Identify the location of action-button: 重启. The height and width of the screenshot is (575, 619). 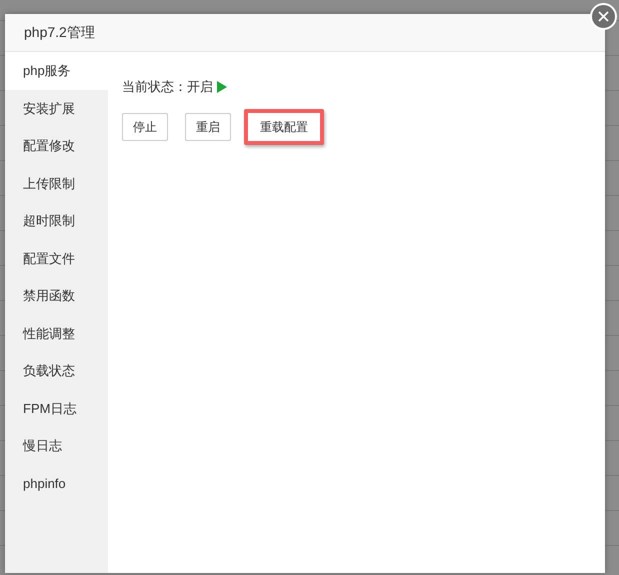
(208, 126).